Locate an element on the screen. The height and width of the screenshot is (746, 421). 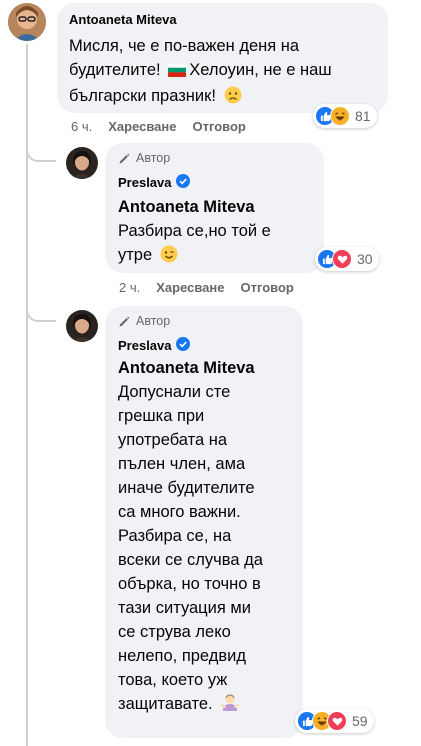
winking-emoji-icon is located at coordinates (169, 257).